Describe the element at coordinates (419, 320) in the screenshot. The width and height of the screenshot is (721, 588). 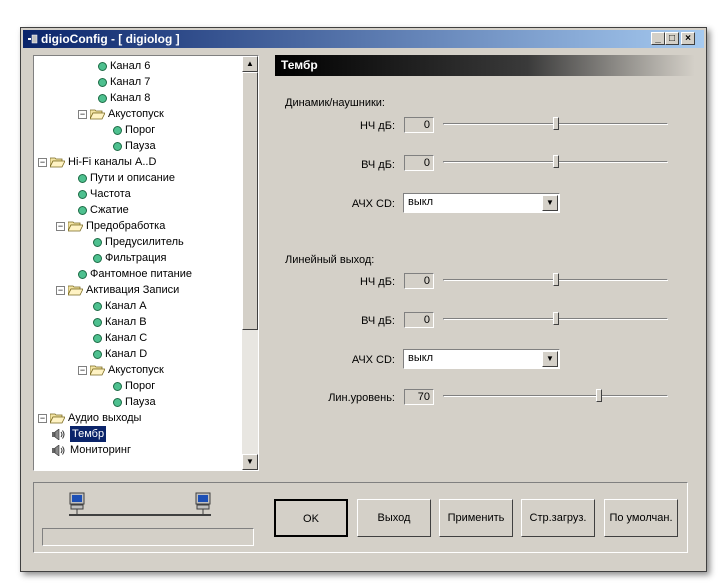
I see `line-high-value: 0` at that location.